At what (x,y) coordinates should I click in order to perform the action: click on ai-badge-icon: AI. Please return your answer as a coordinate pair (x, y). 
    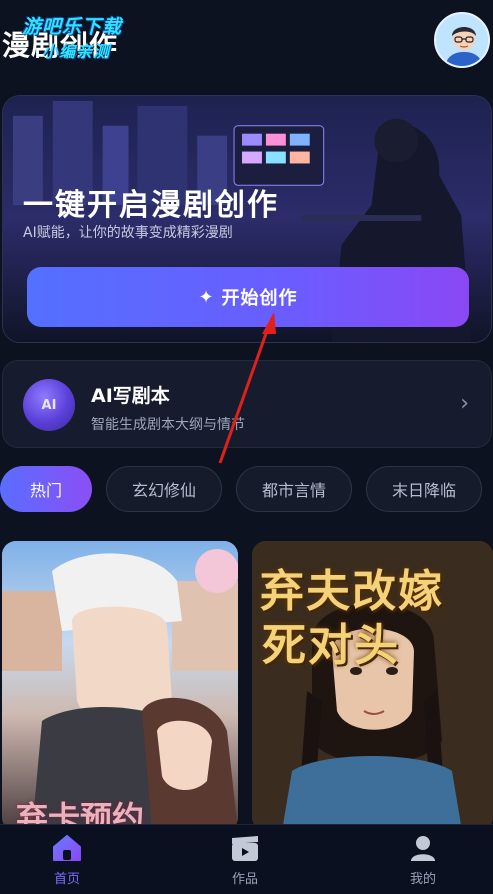
    Looking at the image, I should click on (49, 405).